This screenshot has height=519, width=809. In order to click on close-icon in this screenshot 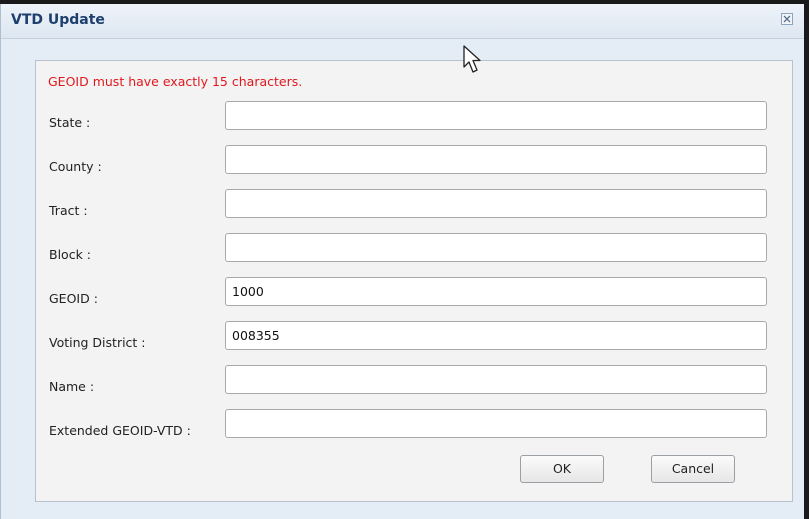, I will do `click(787, 19)`.